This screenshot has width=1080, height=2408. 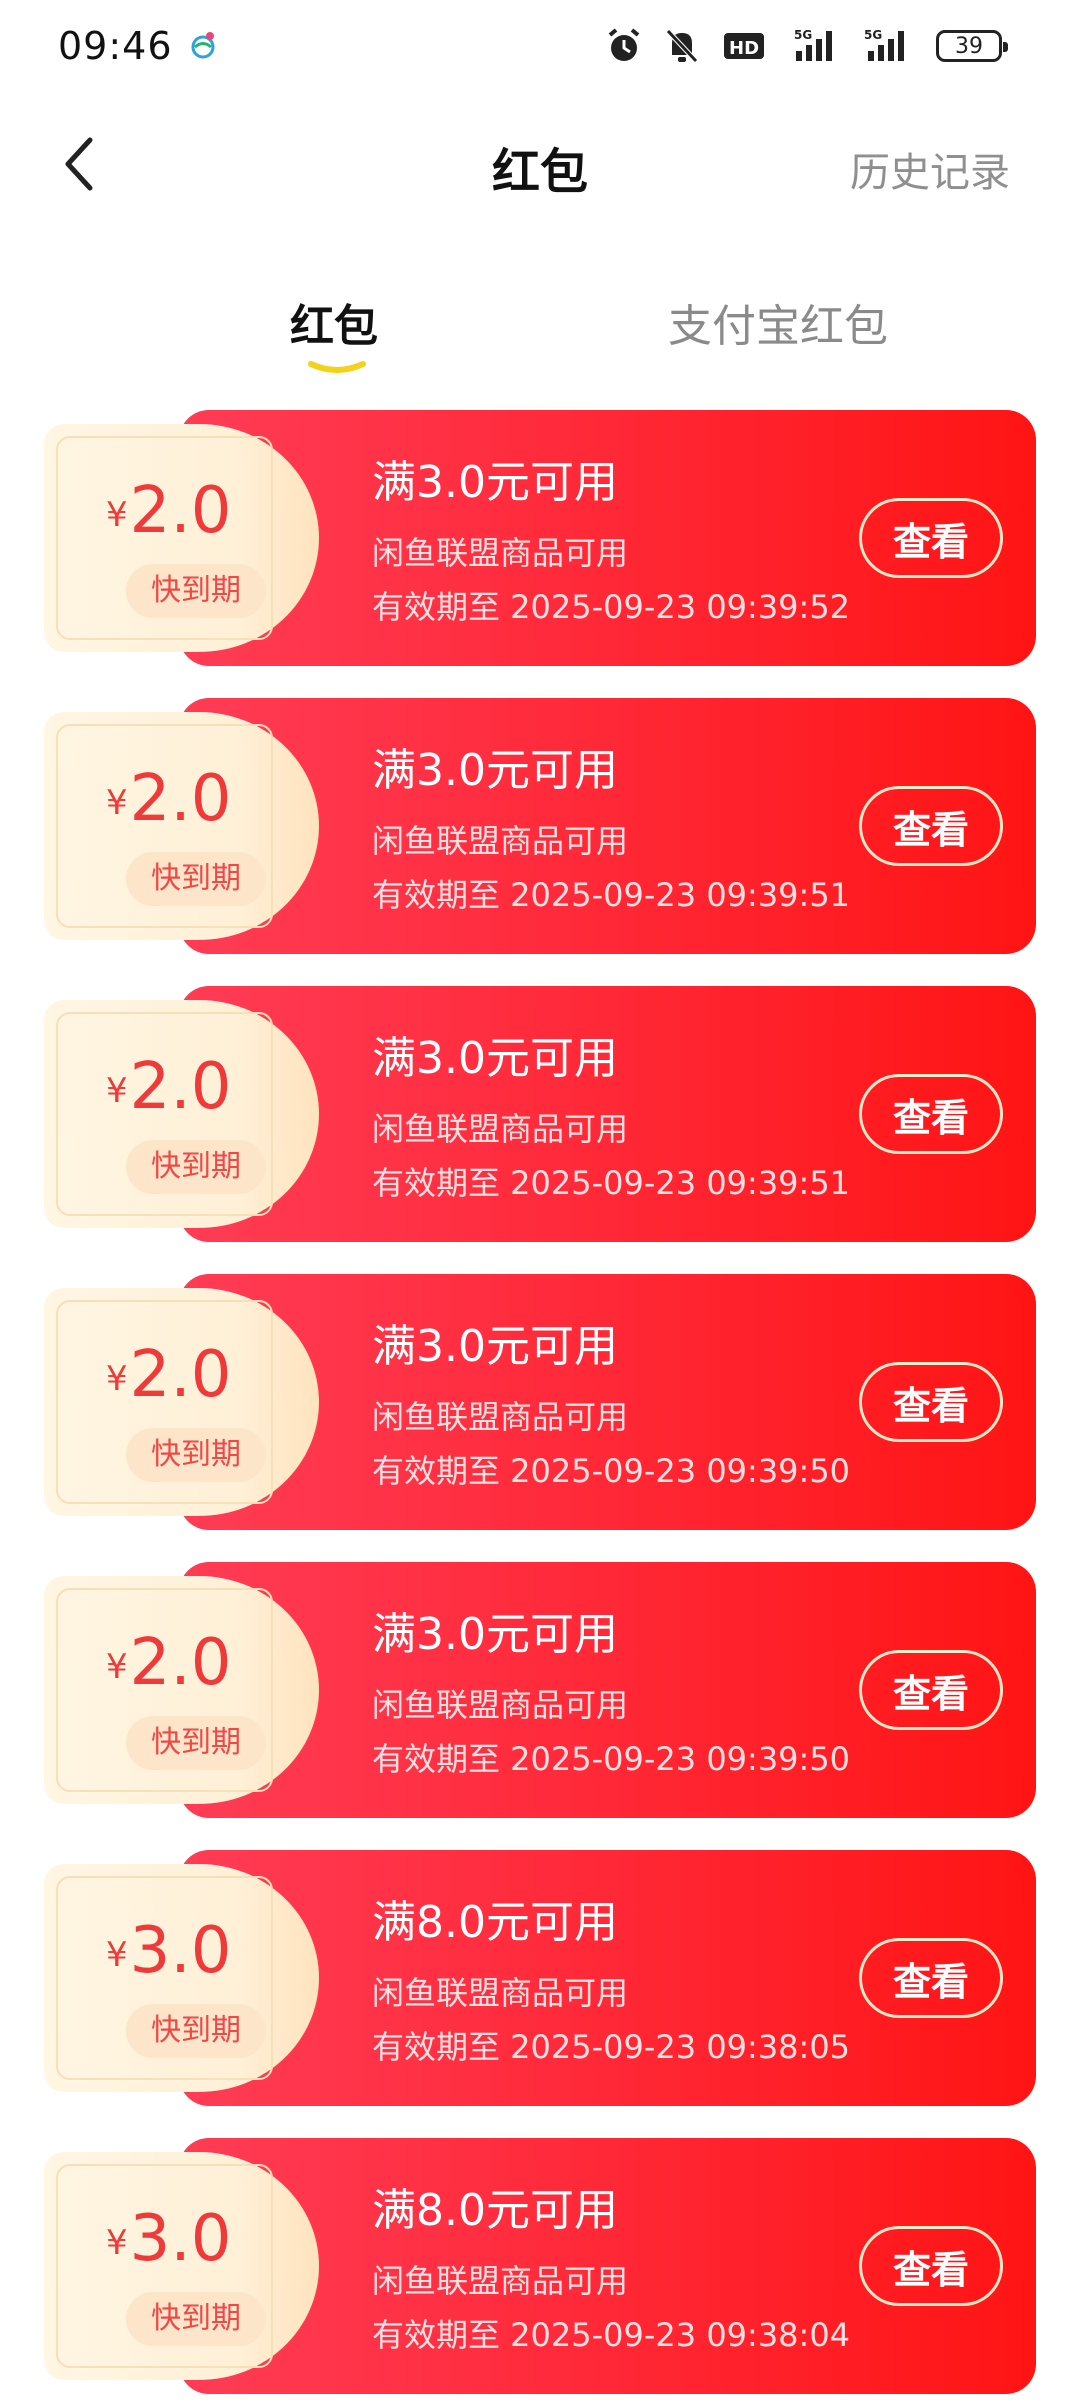 What do you see at coordinates (624, 44) in the screenshot?
I see `alarm-icon` at bounding box center [624, 44].